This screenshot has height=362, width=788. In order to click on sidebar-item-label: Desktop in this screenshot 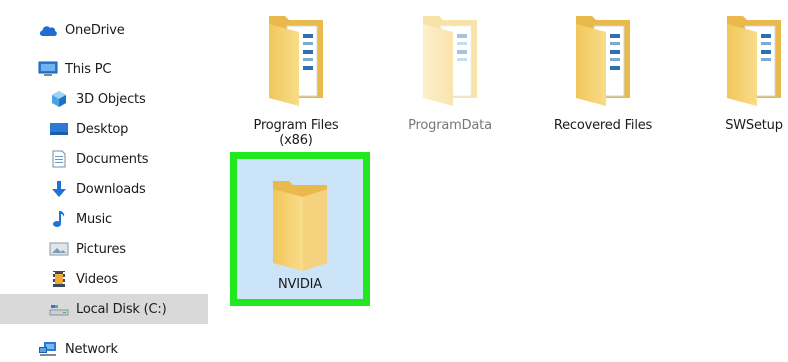, I will do `click(102, 129)`.